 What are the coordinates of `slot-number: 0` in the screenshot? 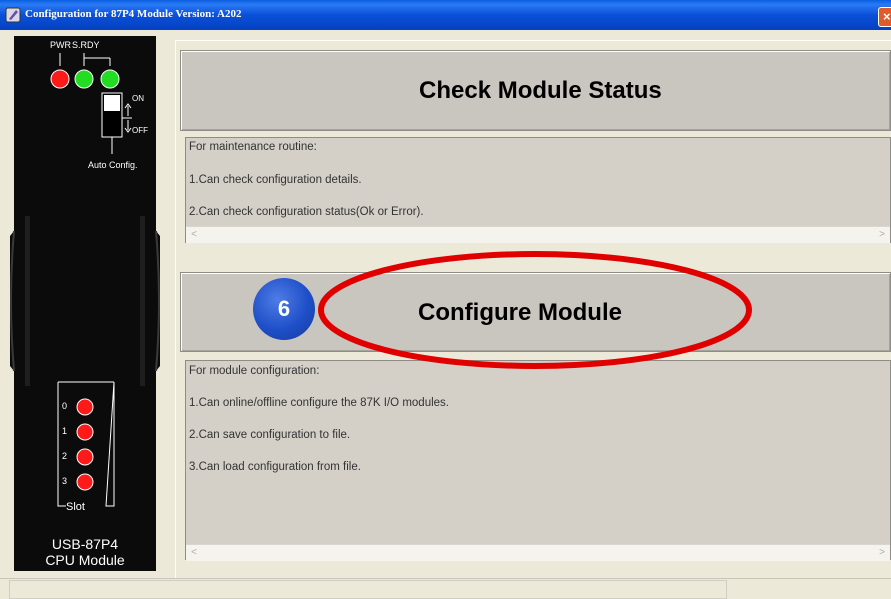 It's located at (65, 406).